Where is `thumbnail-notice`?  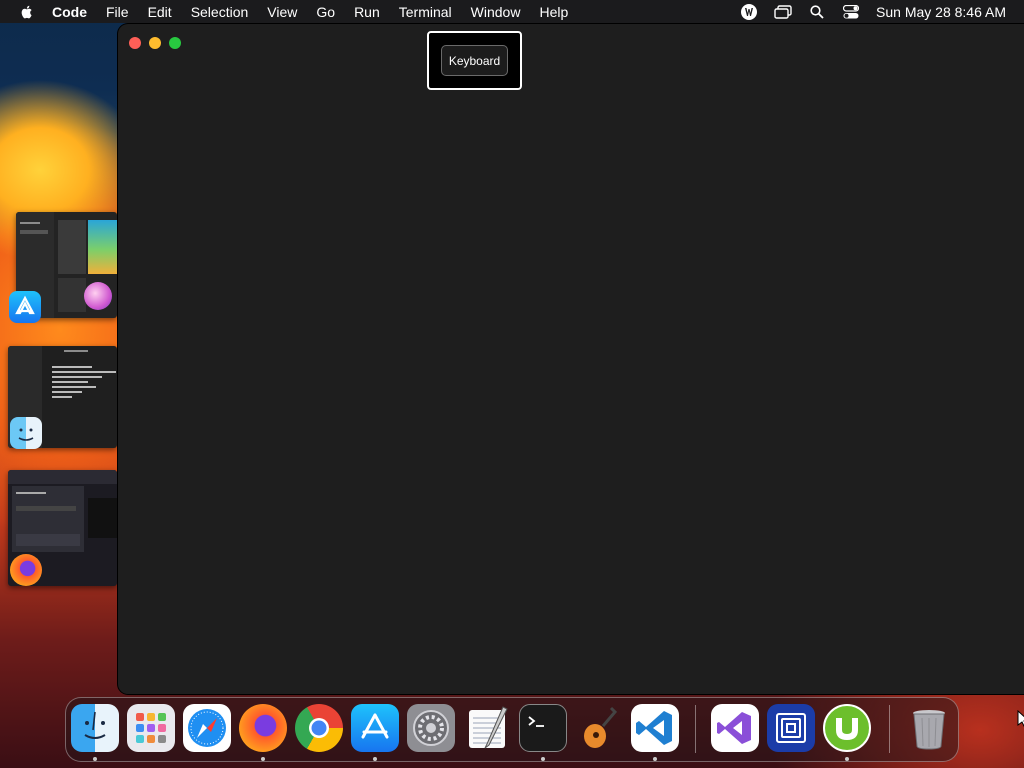
thumbnail-notice is located at coordinates (48, 540).